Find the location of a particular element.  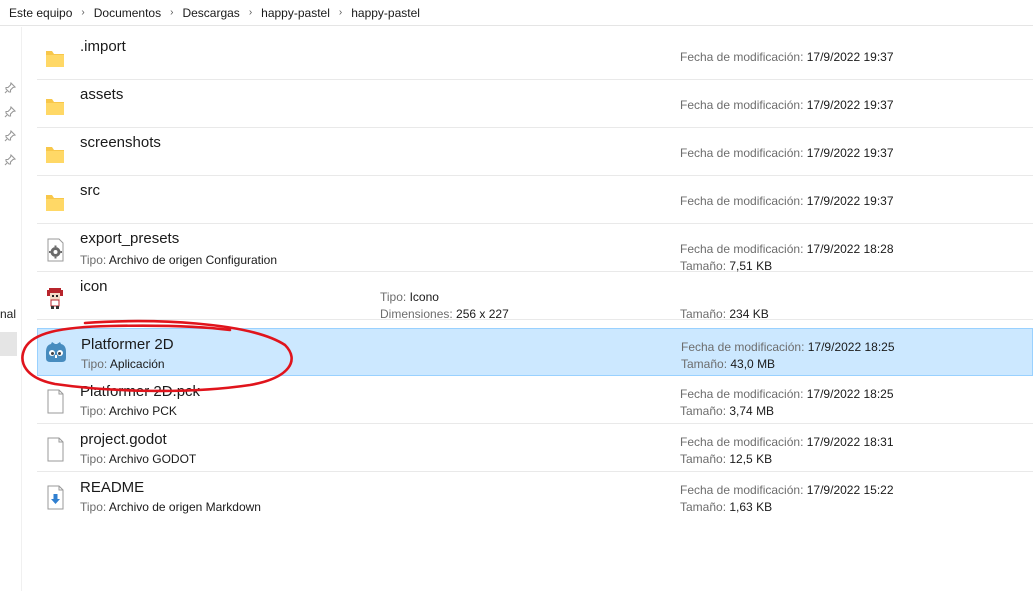

size-meta: Tamaño: 12,5 KB is located at coordinates (726, 459).